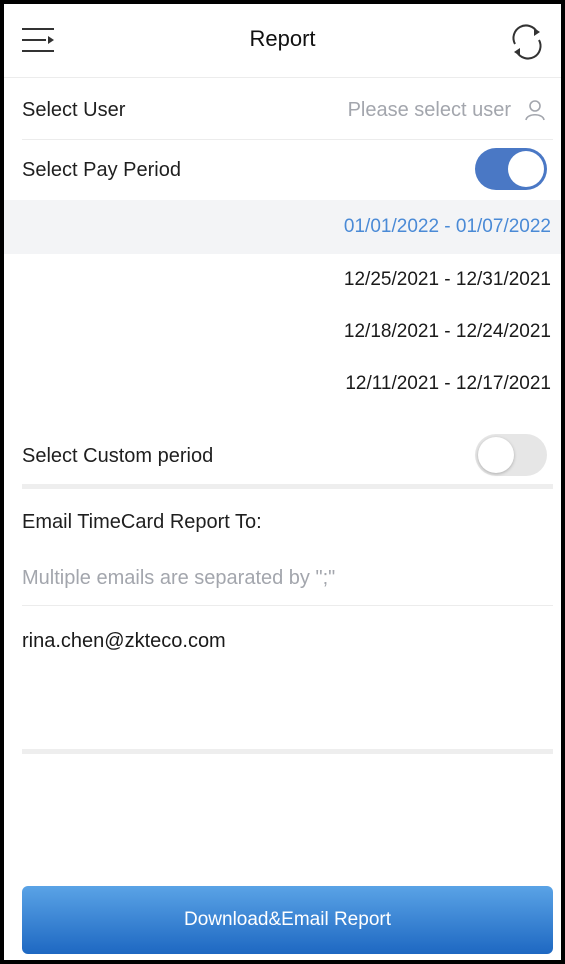 The image size is (565, 964). I want to click on email-recipients-field: rina.chen@zkteco.com, so click(287, 686).